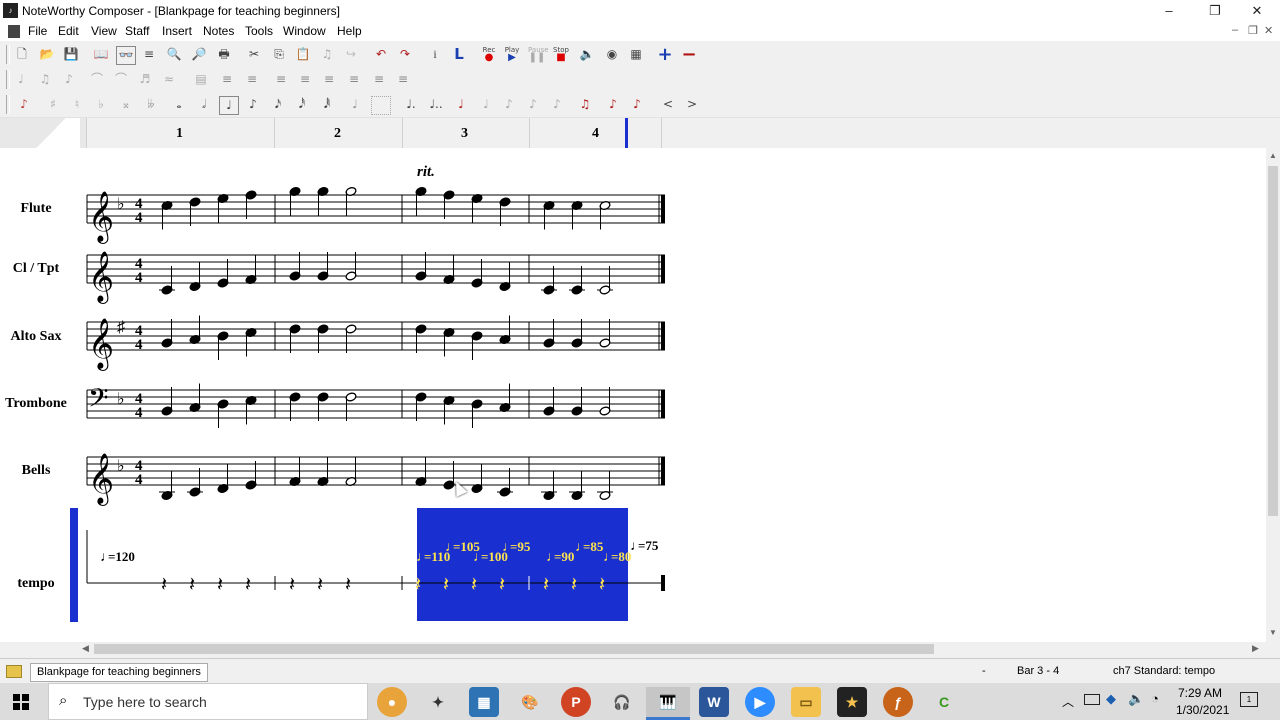  I want to click on beam-icon: ♫, so click(45, 79).